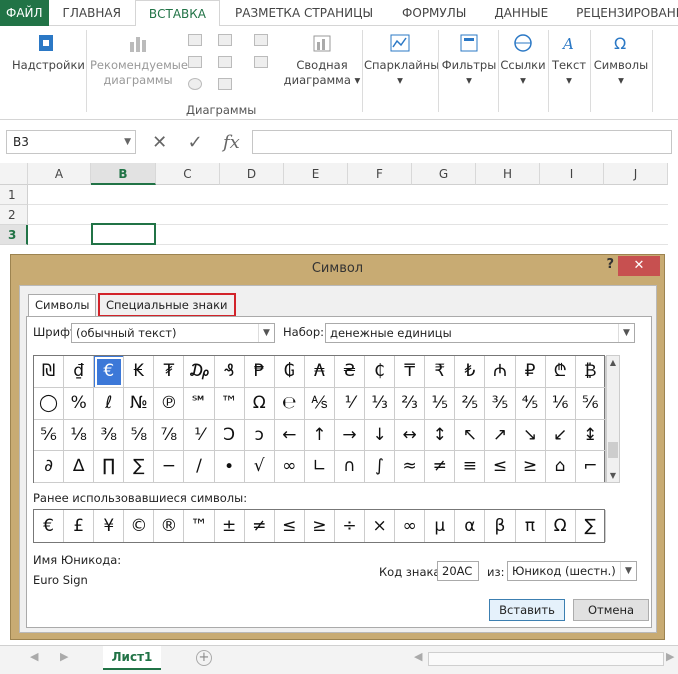 The width and height of the screenshot is (678, 674). Describe the element at coordinates (204, 658) in the screenshot. I see `add-sheet-icon: +` at that location.